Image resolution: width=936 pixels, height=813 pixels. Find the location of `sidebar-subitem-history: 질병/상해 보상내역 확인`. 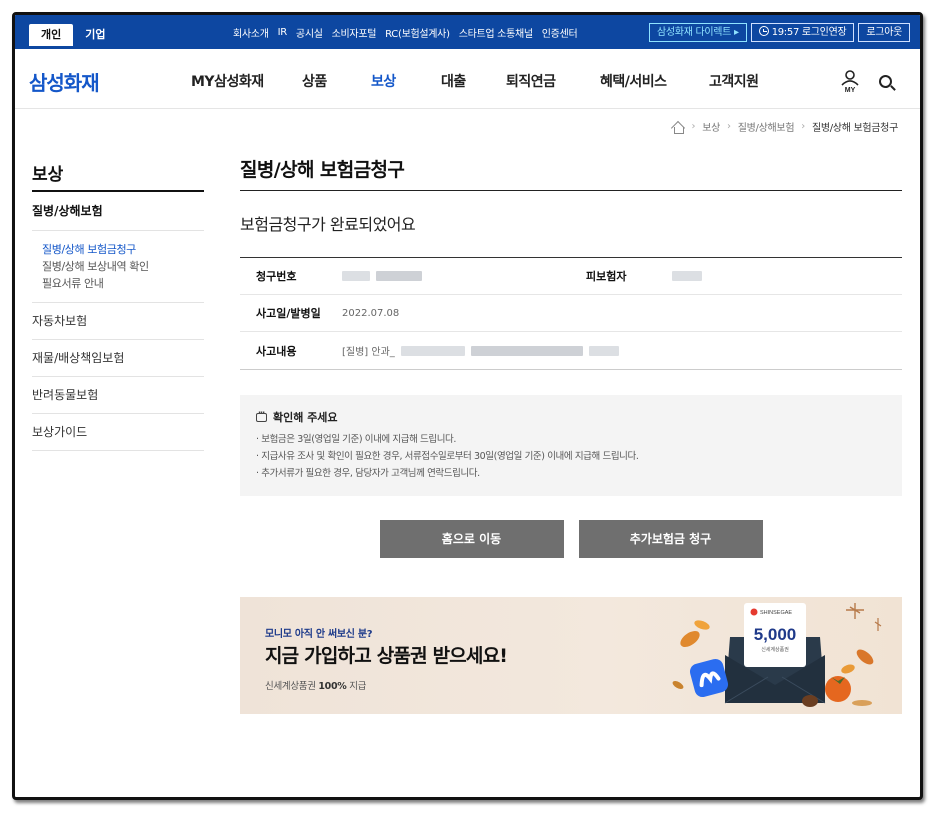

sidebar-subitem-history: 질병/상해 보상내역 확인 is located at coordinates (123, 266).